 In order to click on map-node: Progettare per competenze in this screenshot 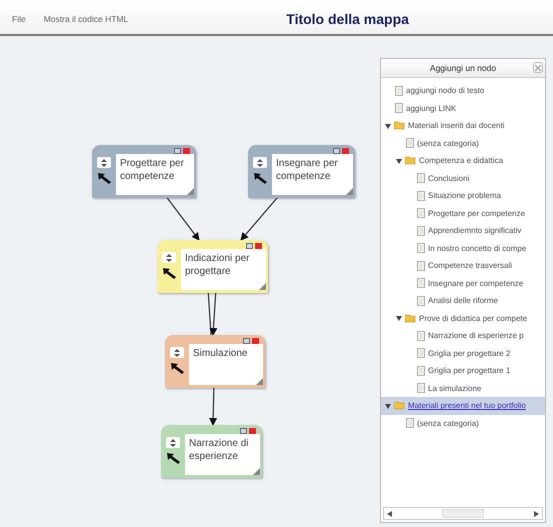, I will do `click(144, 171)`.